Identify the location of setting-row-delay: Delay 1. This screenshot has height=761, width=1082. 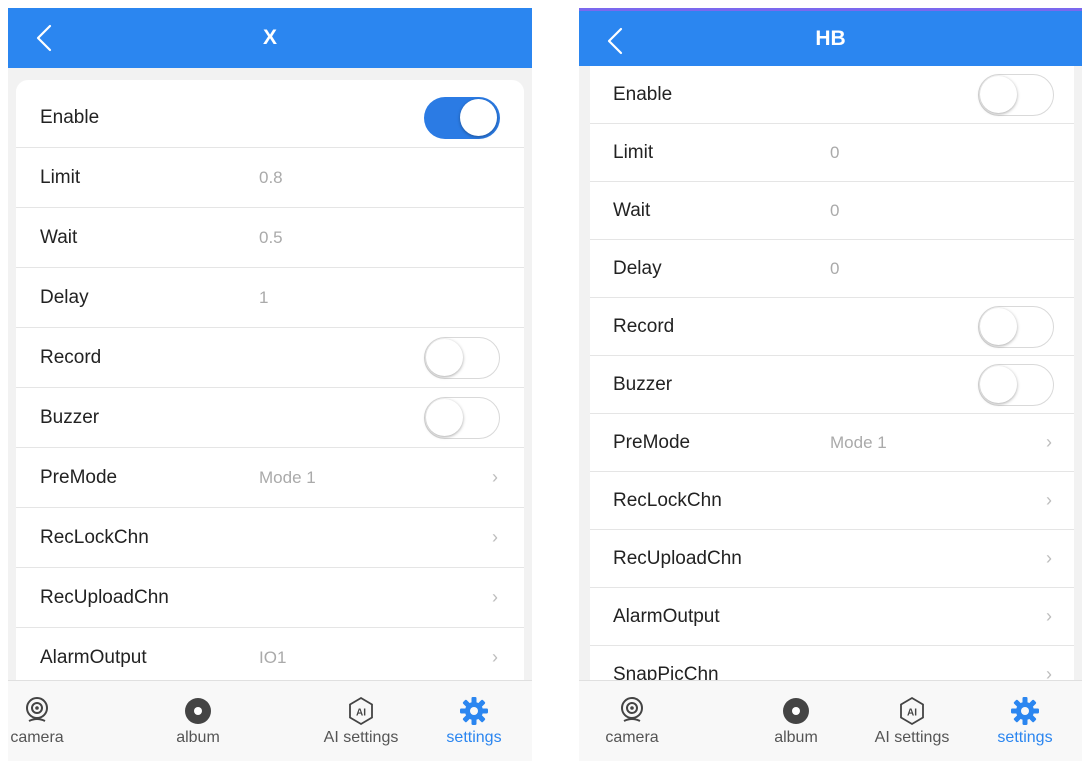
(270, 298).